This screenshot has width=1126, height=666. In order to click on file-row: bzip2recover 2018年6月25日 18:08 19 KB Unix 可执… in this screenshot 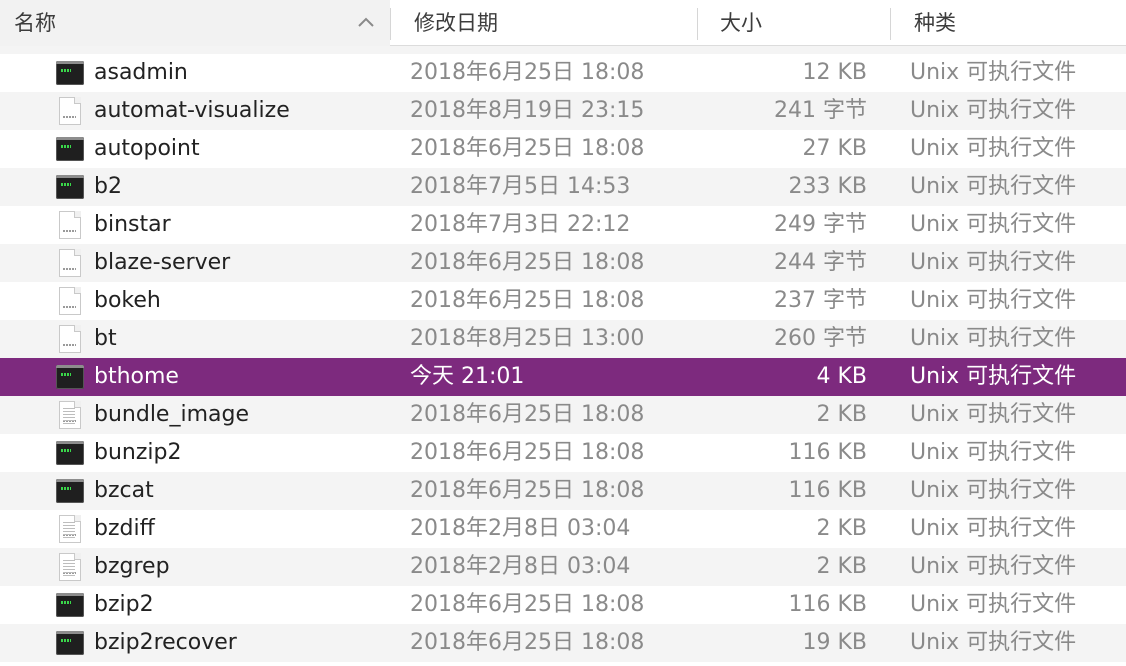, I will do `click(563, 643)`.